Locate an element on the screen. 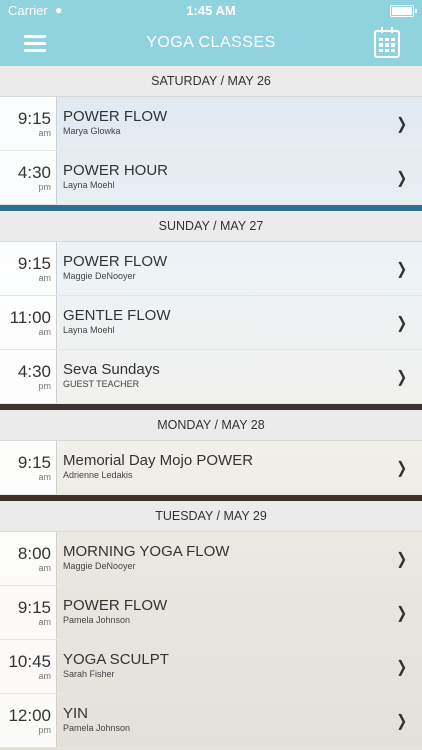  status-bar: Carrier ● 1:45 AM is located at coordinates (211, 11).